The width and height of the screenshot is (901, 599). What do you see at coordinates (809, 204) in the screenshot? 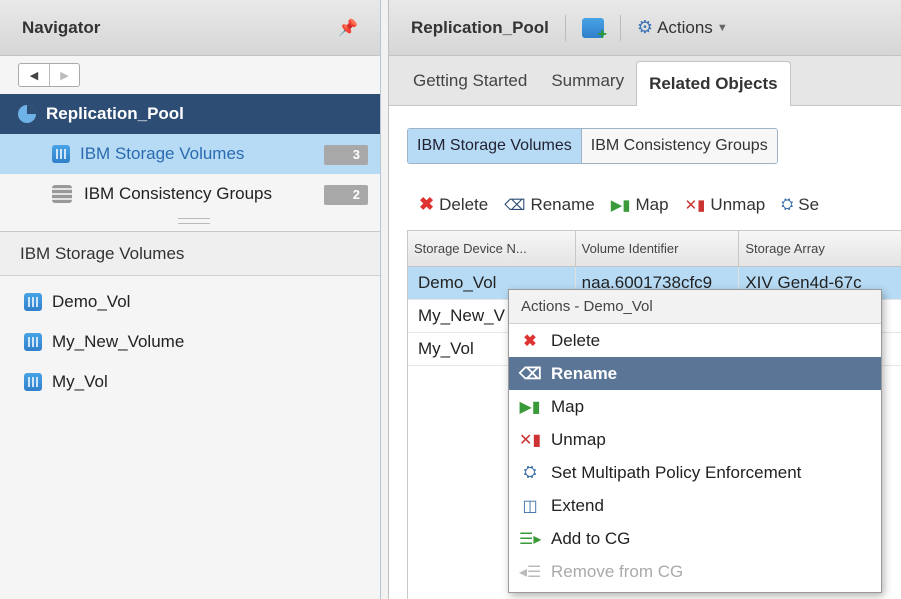
I see `set-multipath-label: Se` at bounding box center [809, 204].